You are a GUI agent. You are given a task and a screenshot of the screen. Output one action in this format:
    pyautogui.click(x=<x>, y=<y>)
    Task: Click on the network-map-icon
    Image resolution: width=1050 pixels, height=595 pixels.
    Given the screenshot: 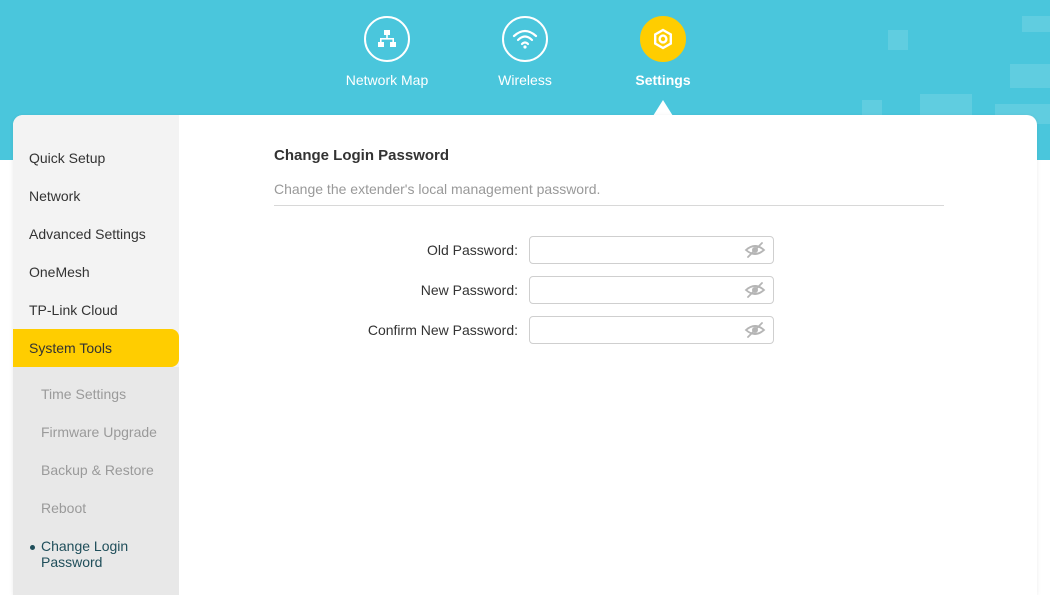 What is the action you would take?
    pyautogui.click(x=387, y=39)
    